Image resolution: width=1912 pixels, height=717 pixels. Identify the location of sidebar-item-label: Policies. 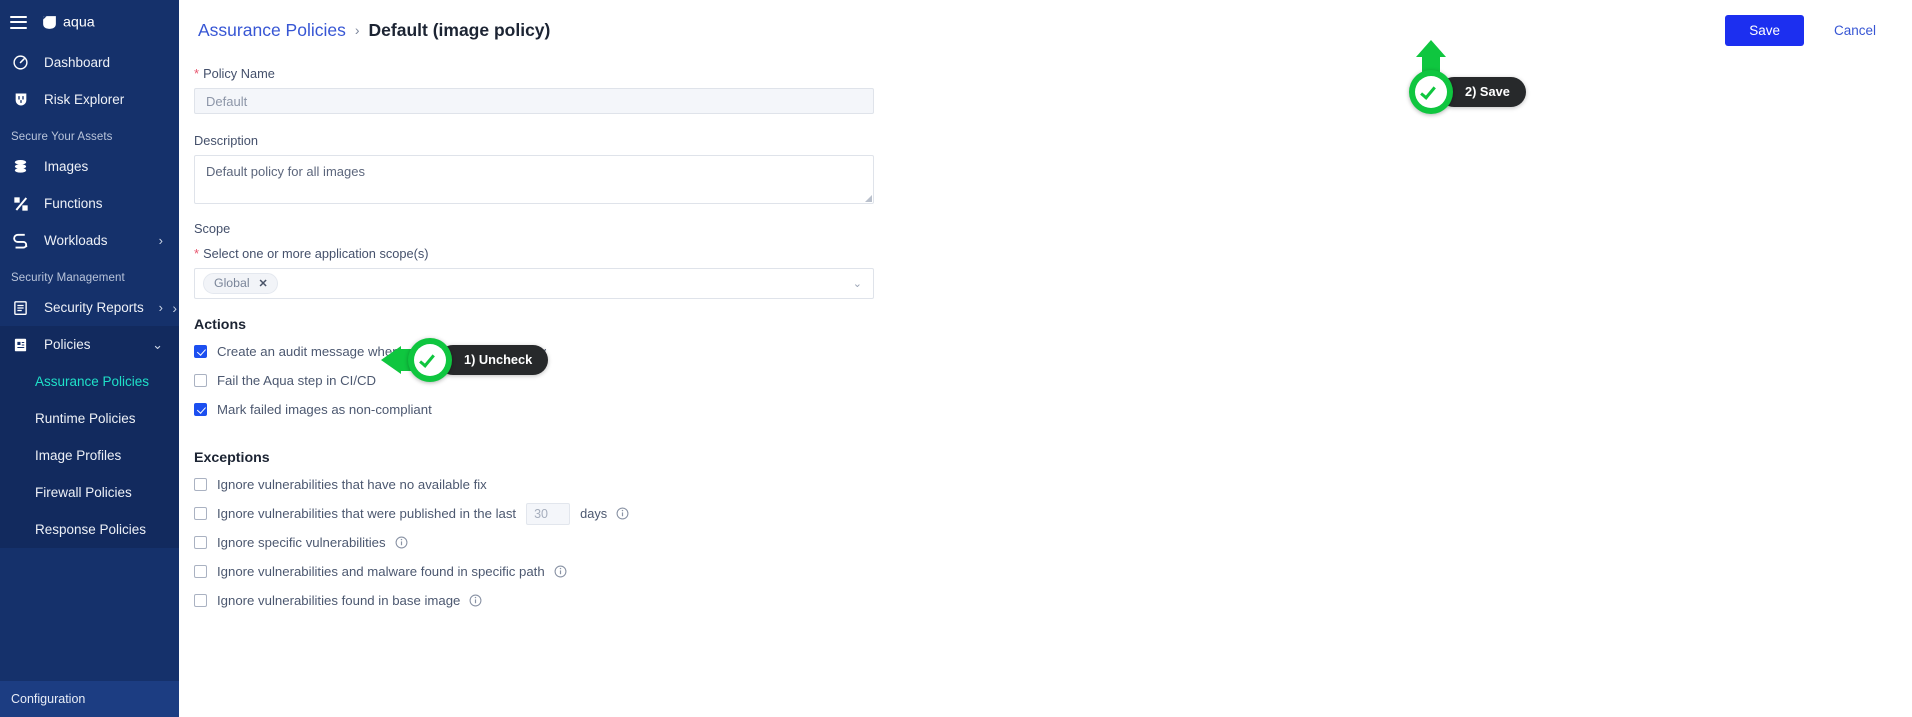
(67, 344).